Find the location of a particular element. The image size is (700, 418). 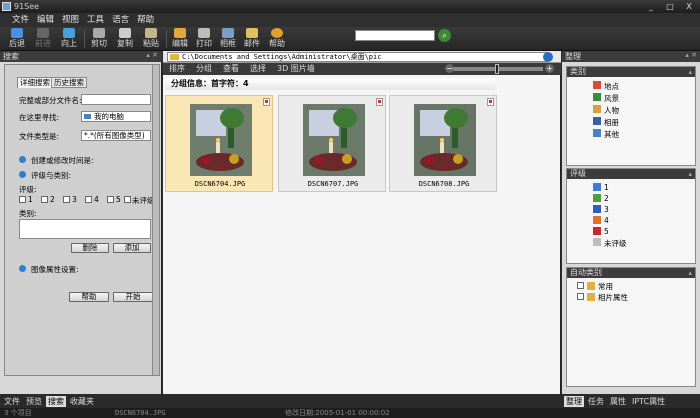

rating-2-checkbox is located at coordinates (44, 199).